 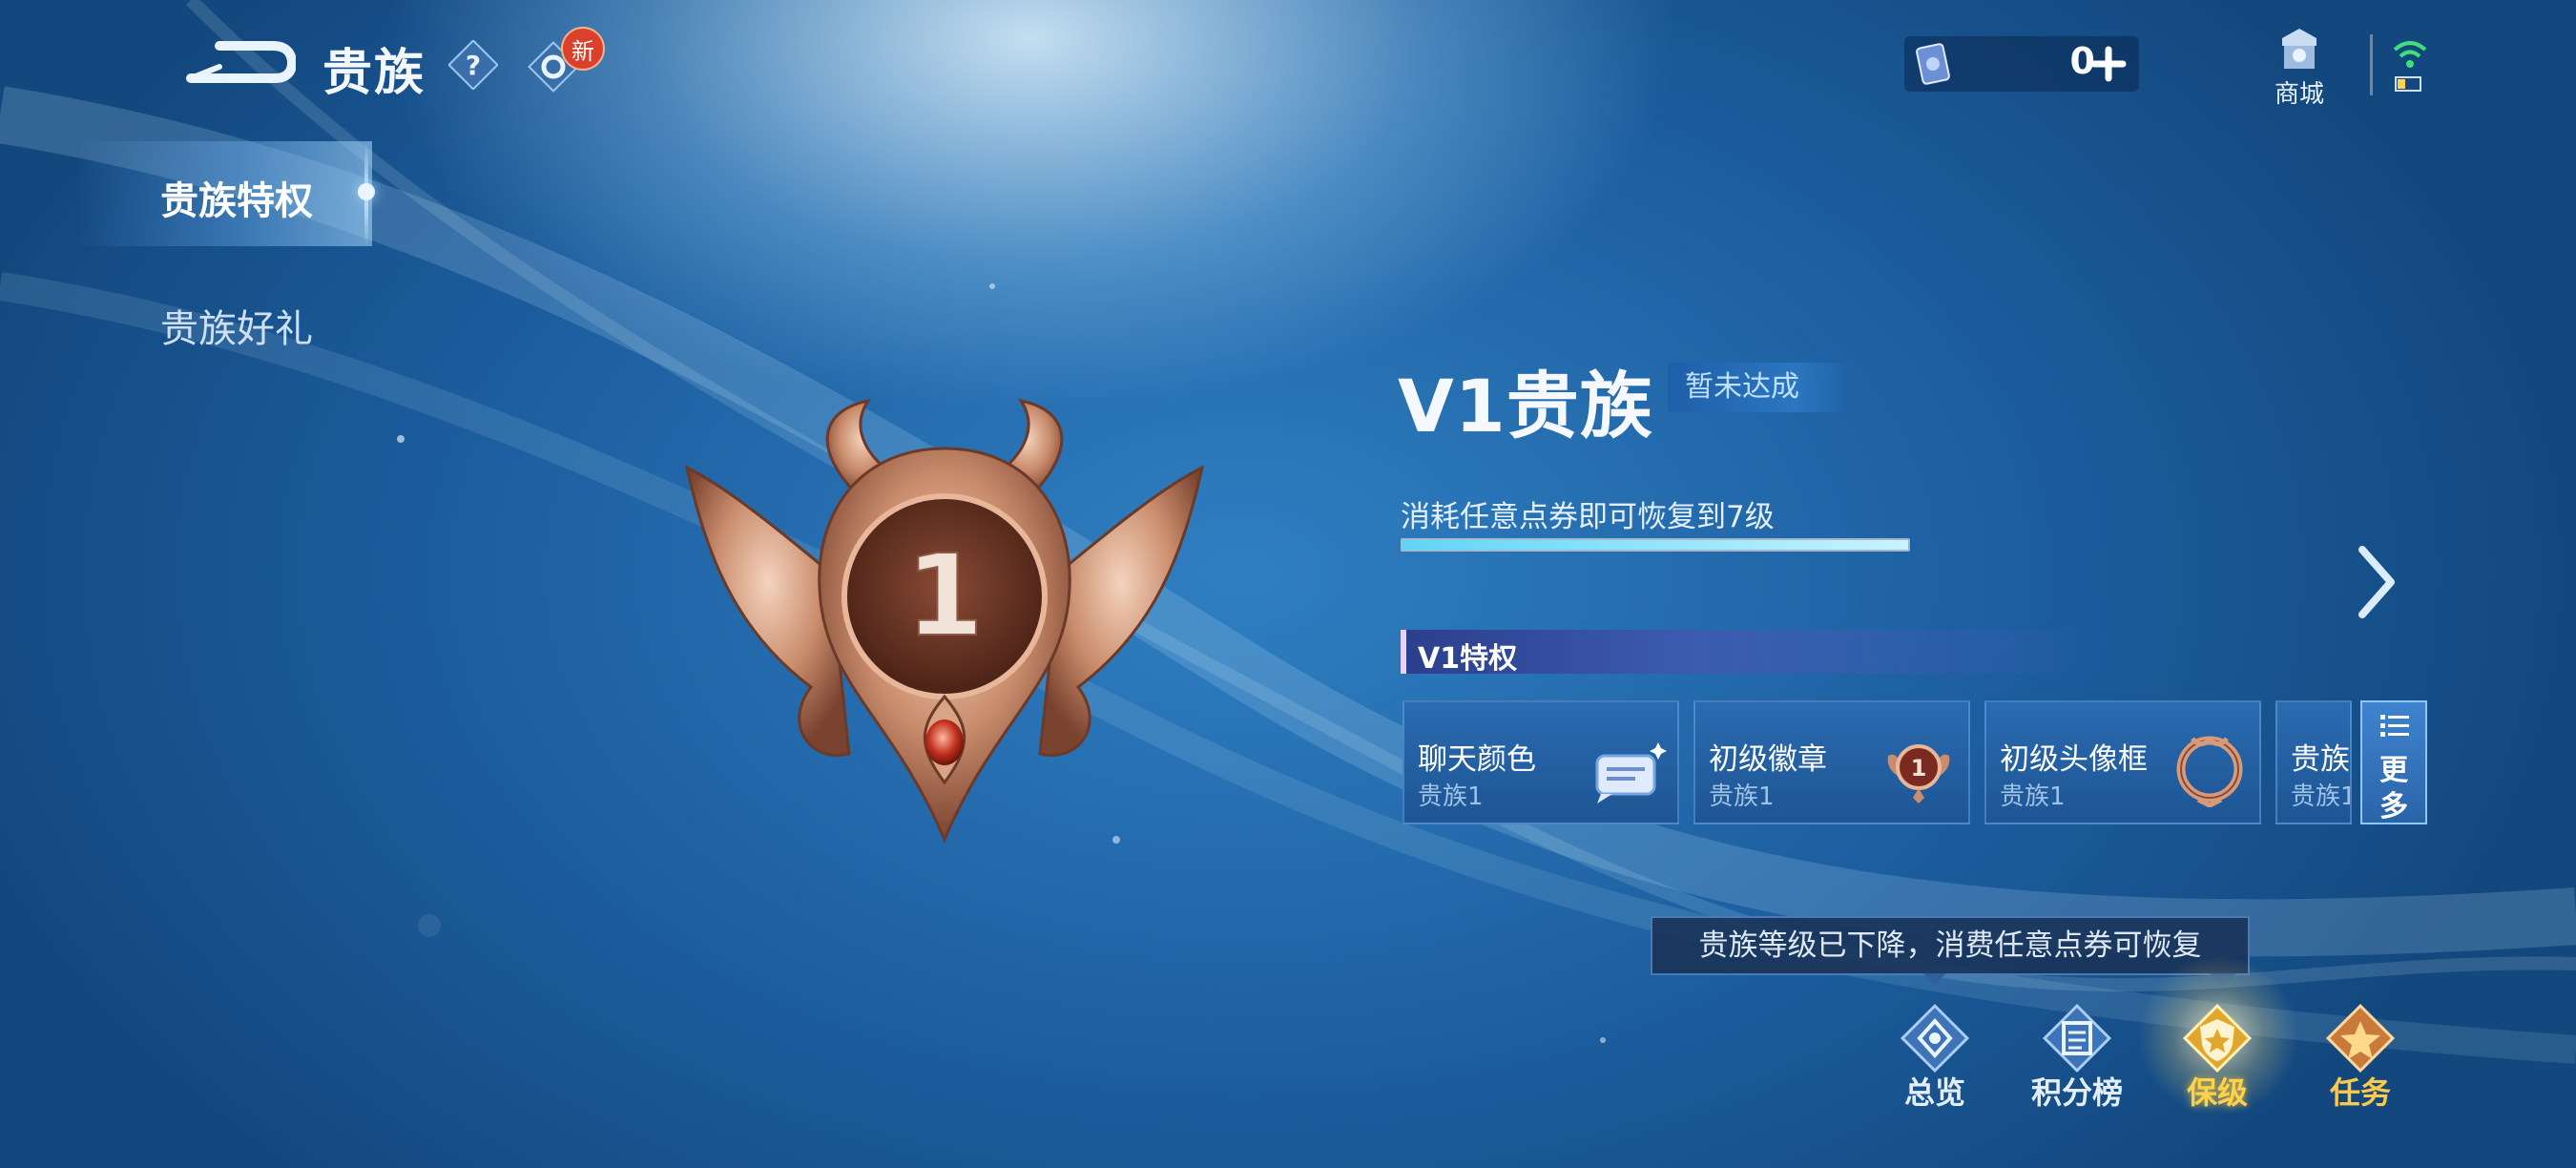 I want to click on help-icon: ?, so click(x=473, y=65).